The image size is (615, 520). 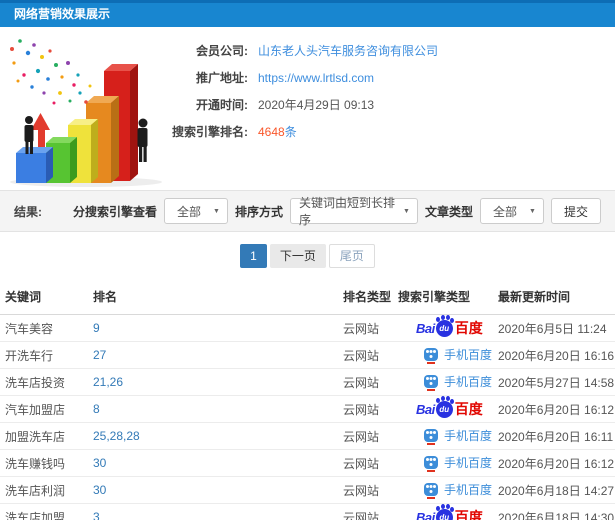 What do you see at coordinates (504, 211) in the screenshot?
I see `article-type-selected: 全部` at bounding box center [504, 211].